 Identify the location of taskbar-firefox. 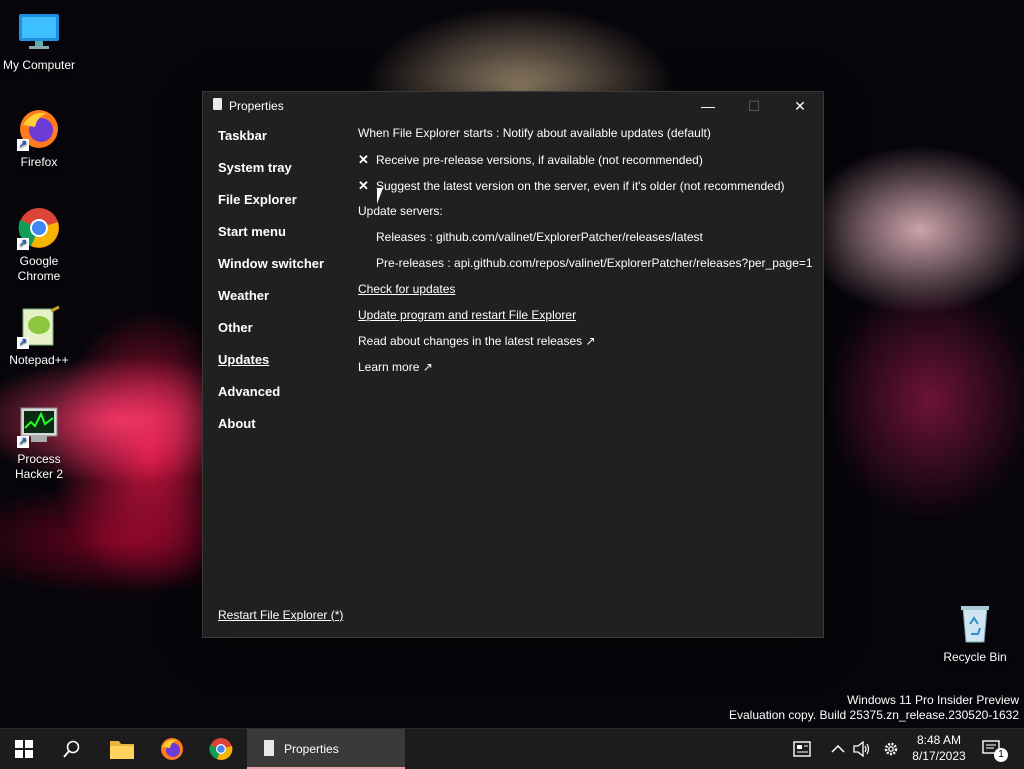
(172, 749).